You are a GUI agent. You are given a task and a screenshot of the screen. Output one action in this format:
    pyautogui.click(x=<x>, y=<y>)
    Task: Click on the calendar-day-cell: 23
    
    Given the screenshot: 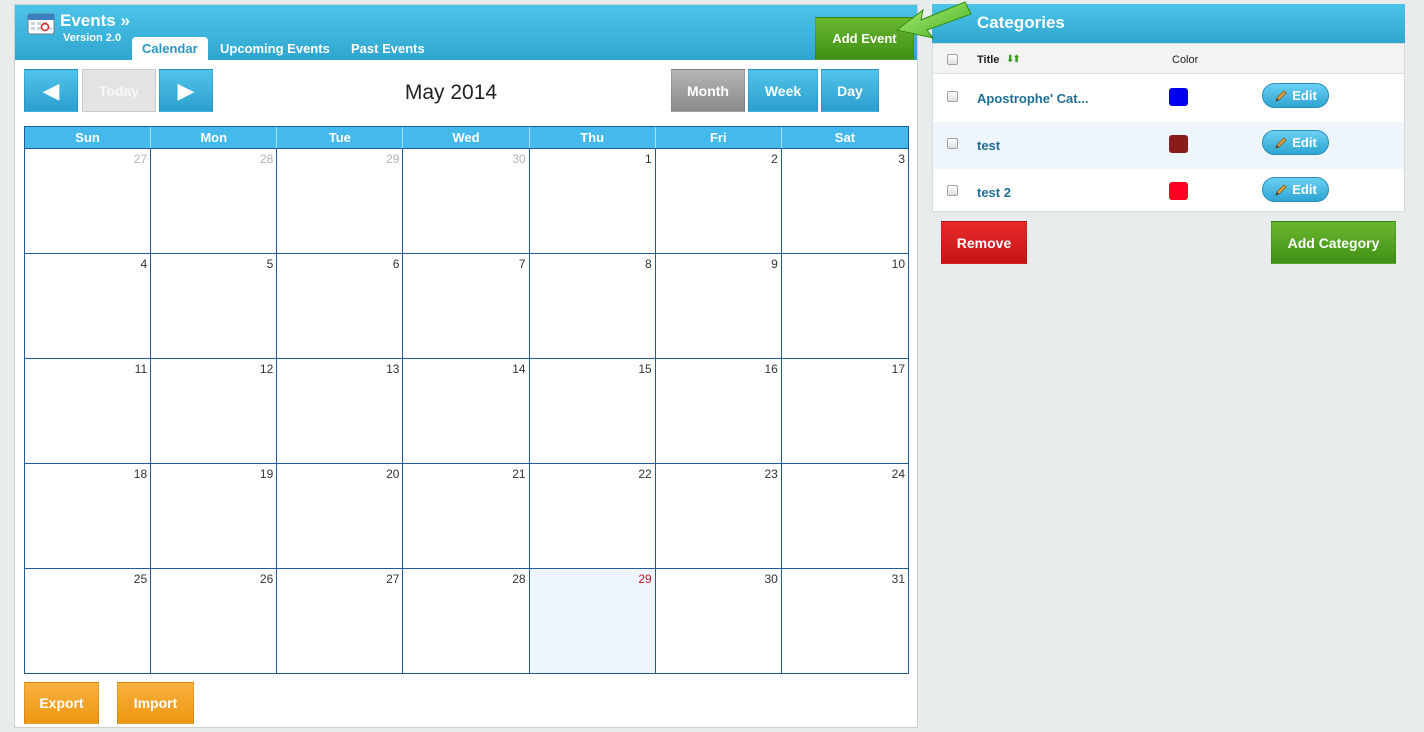 What is the action you would take?
    pyautogui.click(x=718, y=515)
    